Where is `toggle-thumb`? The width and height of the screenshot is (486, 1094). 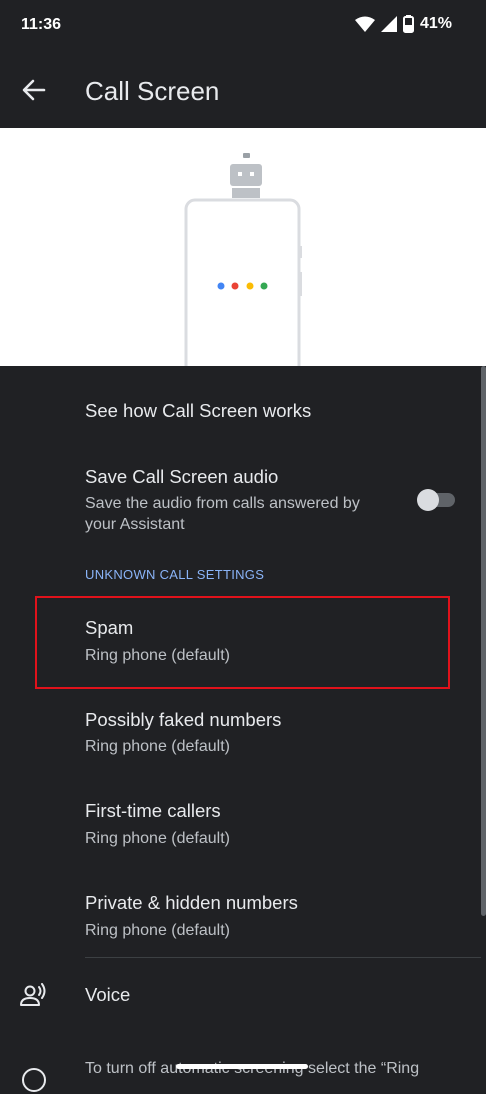
toggle-thumb is located at coordinates (428, 500).